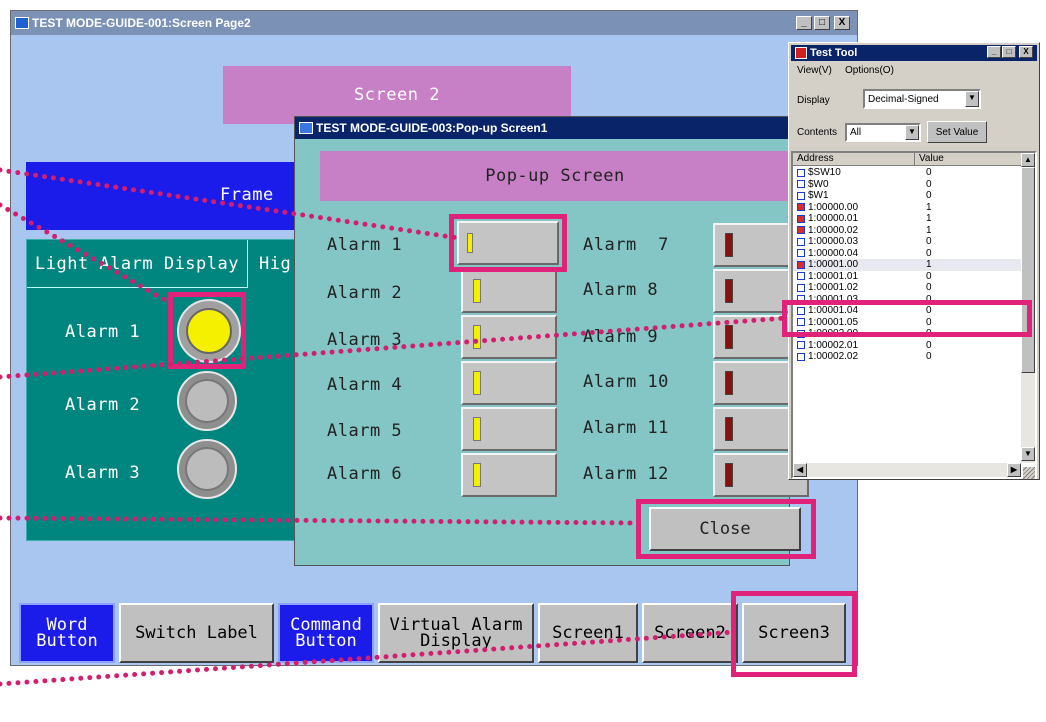 This screenshot has width=1046, height=722. Describe the element at coordinates (319, 520) in the screenshot. I see `line-to-close-button` at that location.